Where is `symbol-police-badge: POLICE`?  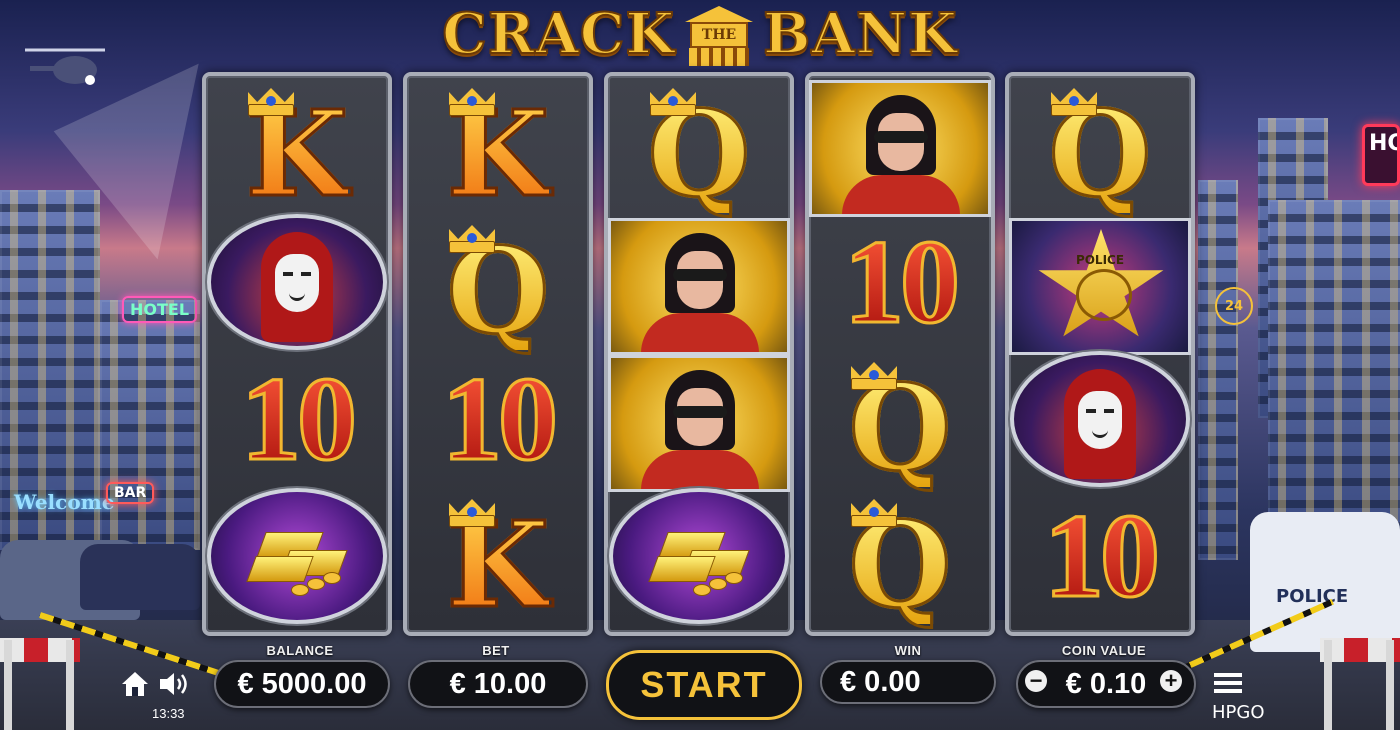 symbol-police-badge: POLICE is located at coordinates (1100, 286).